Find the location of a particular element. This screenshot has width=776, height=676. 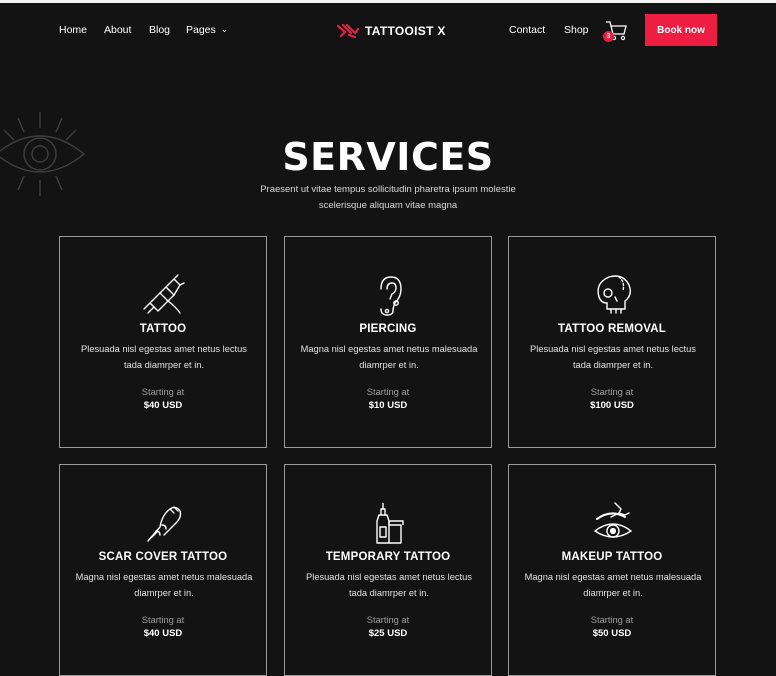

nav-contact-link: Contact is located at coordinates (527, 30).